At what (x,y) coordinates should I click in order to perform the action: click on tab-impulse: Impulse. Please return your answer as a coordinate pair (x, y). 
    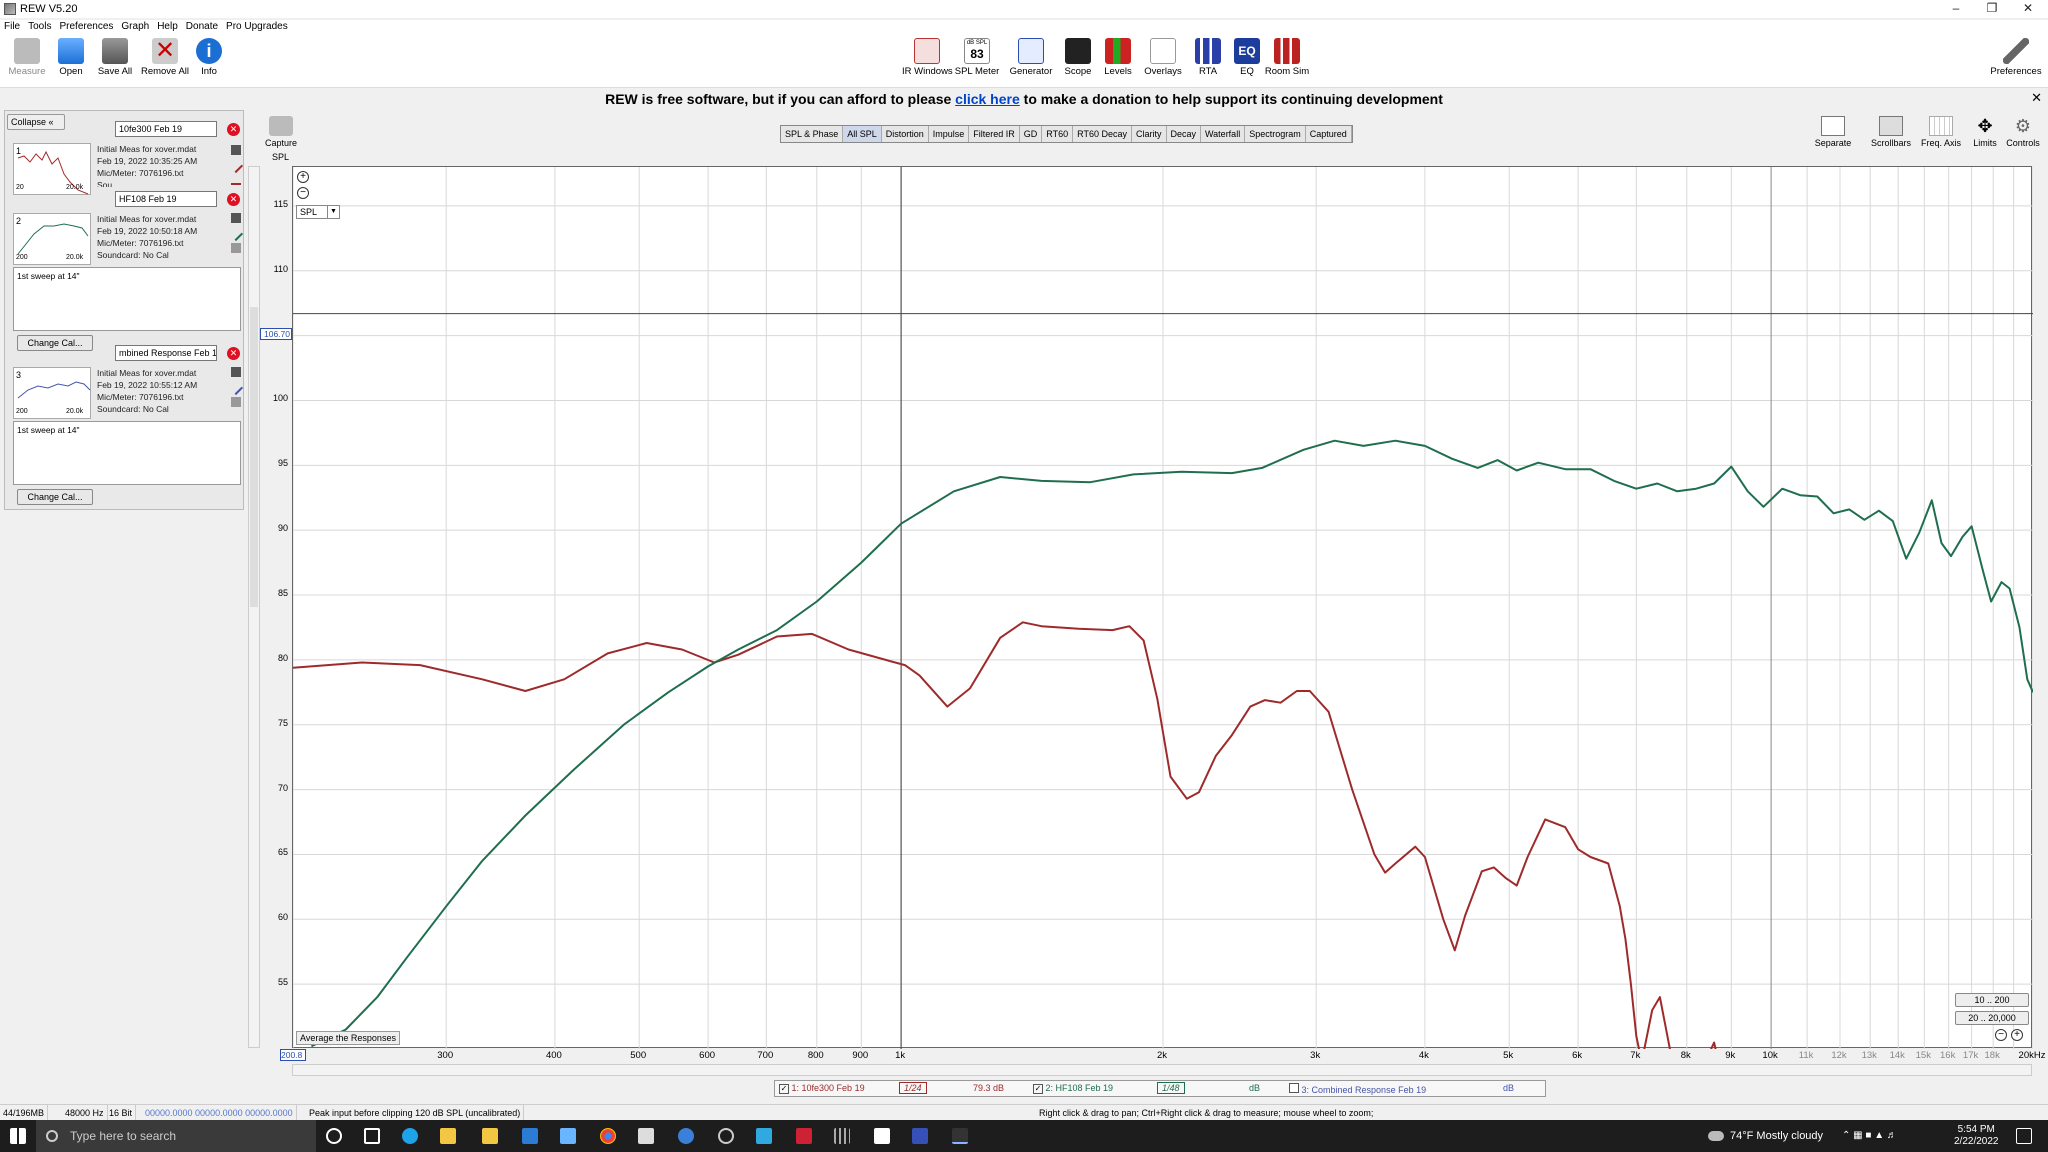
    Looking at the image, I should click on (949, 134).